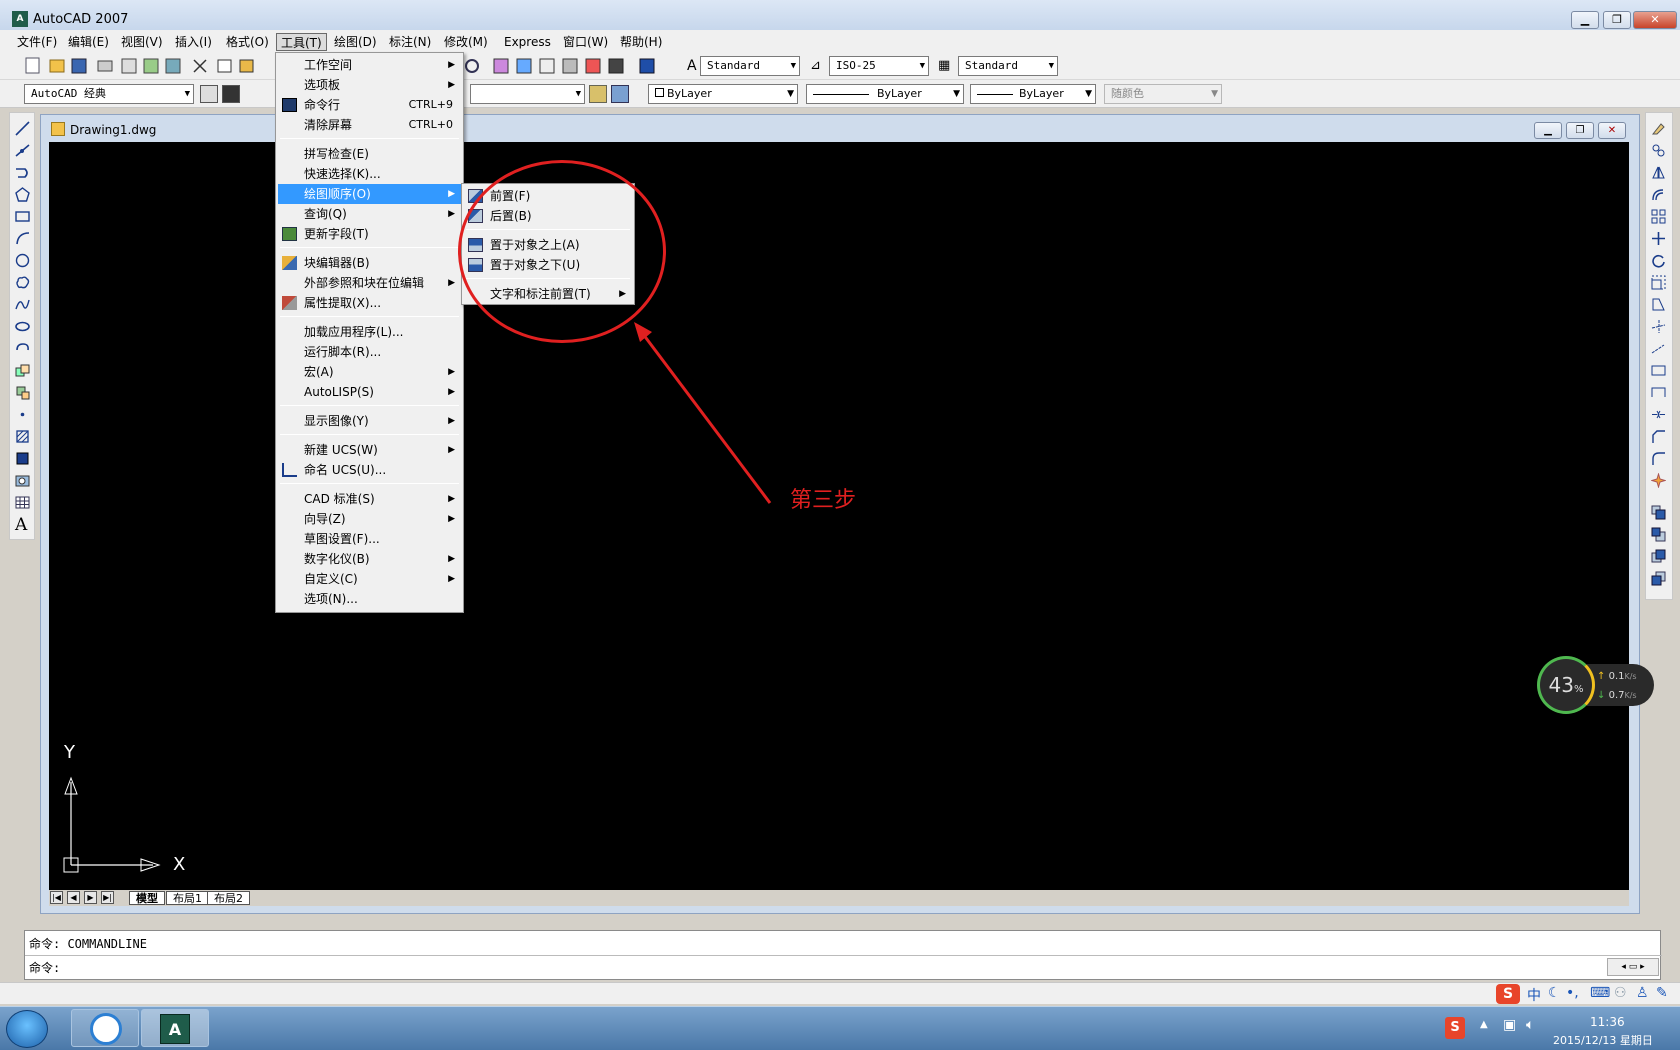 The image size is (1680, 1050). Describe the element at coordinates (369, 579) in the screenshot. I see `menu-item-customize: 自定义(C) ▶` at that location.